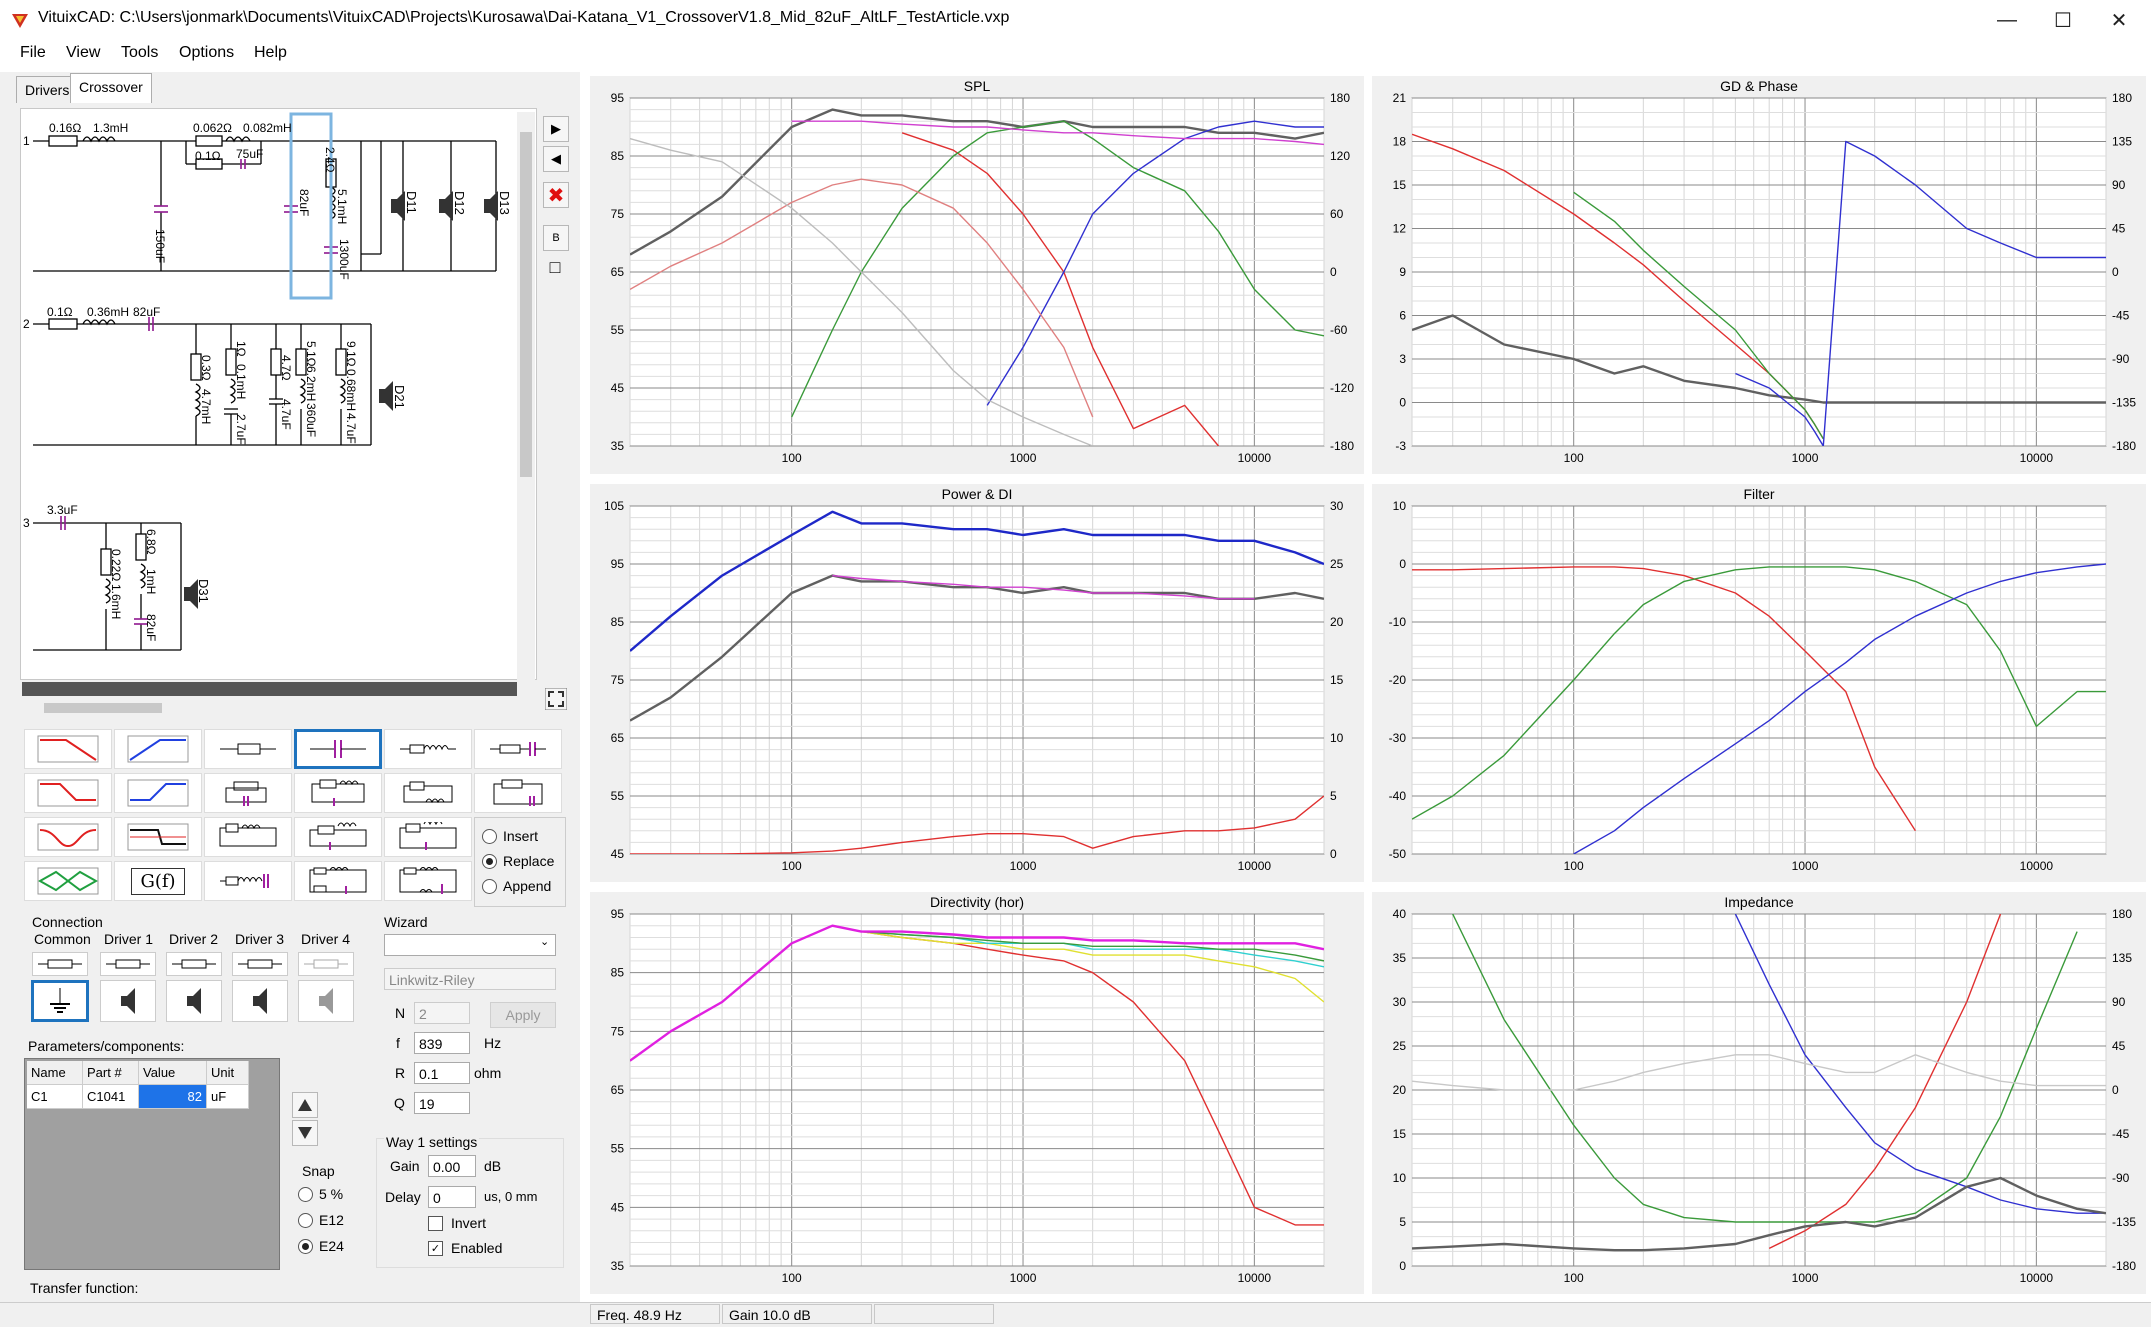 This screenshot has height=1327, width=2151. Describe the element at coordinates (457, 1223) in the screenshot. I see `invert-checkbox: Invert` at that location.